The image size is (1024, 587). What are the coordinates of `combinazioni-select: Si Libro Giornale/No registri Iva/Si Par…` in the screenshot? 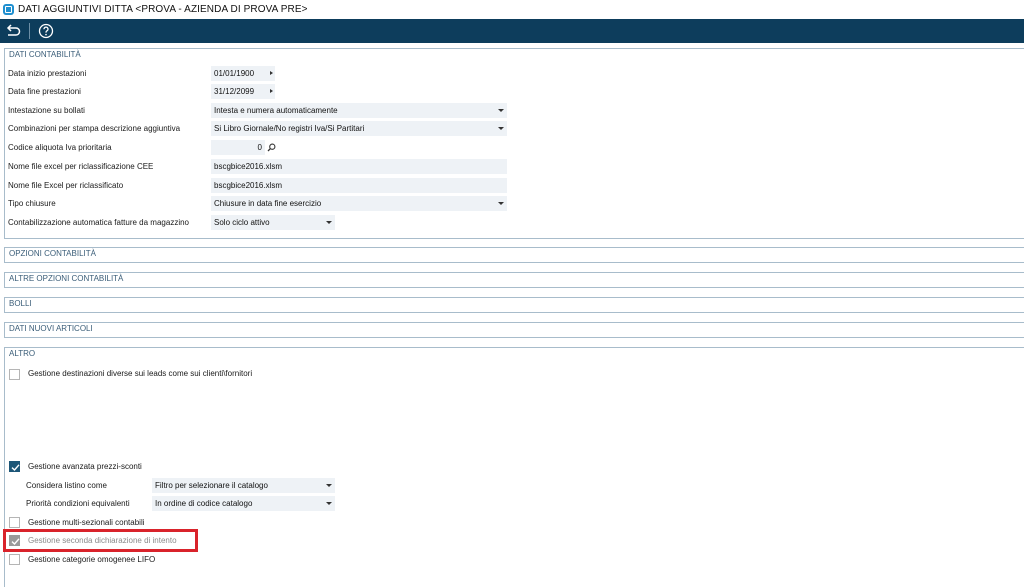 It's located at (359, 128).